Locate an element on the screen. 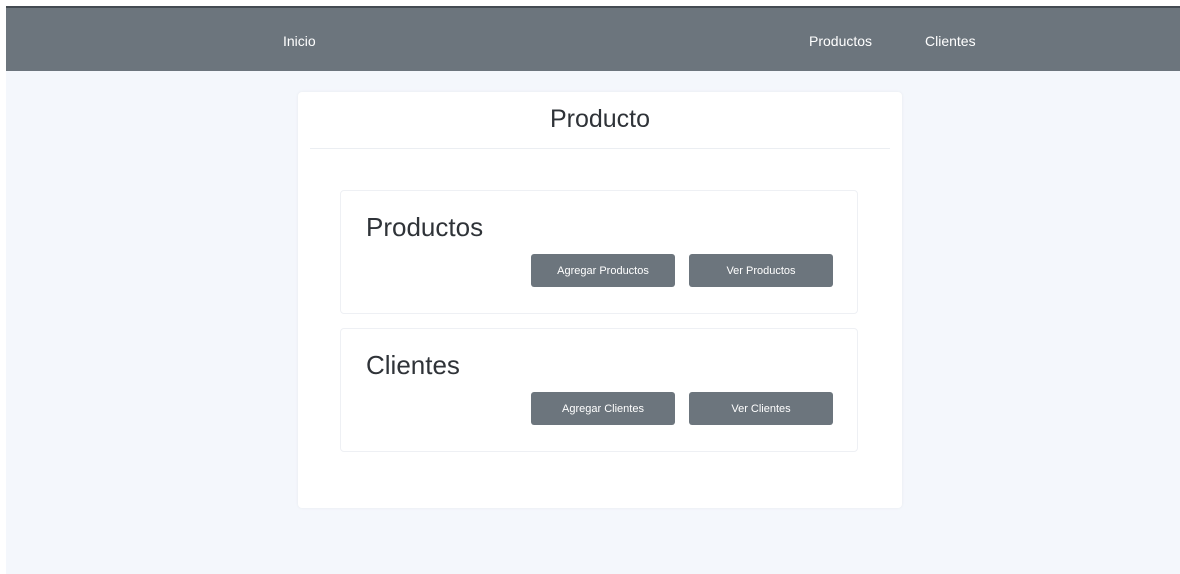 Image resolution: width=1180 pixels, height=574 pixels. productos-section-title: Productos is located at coordinates (425, 227).